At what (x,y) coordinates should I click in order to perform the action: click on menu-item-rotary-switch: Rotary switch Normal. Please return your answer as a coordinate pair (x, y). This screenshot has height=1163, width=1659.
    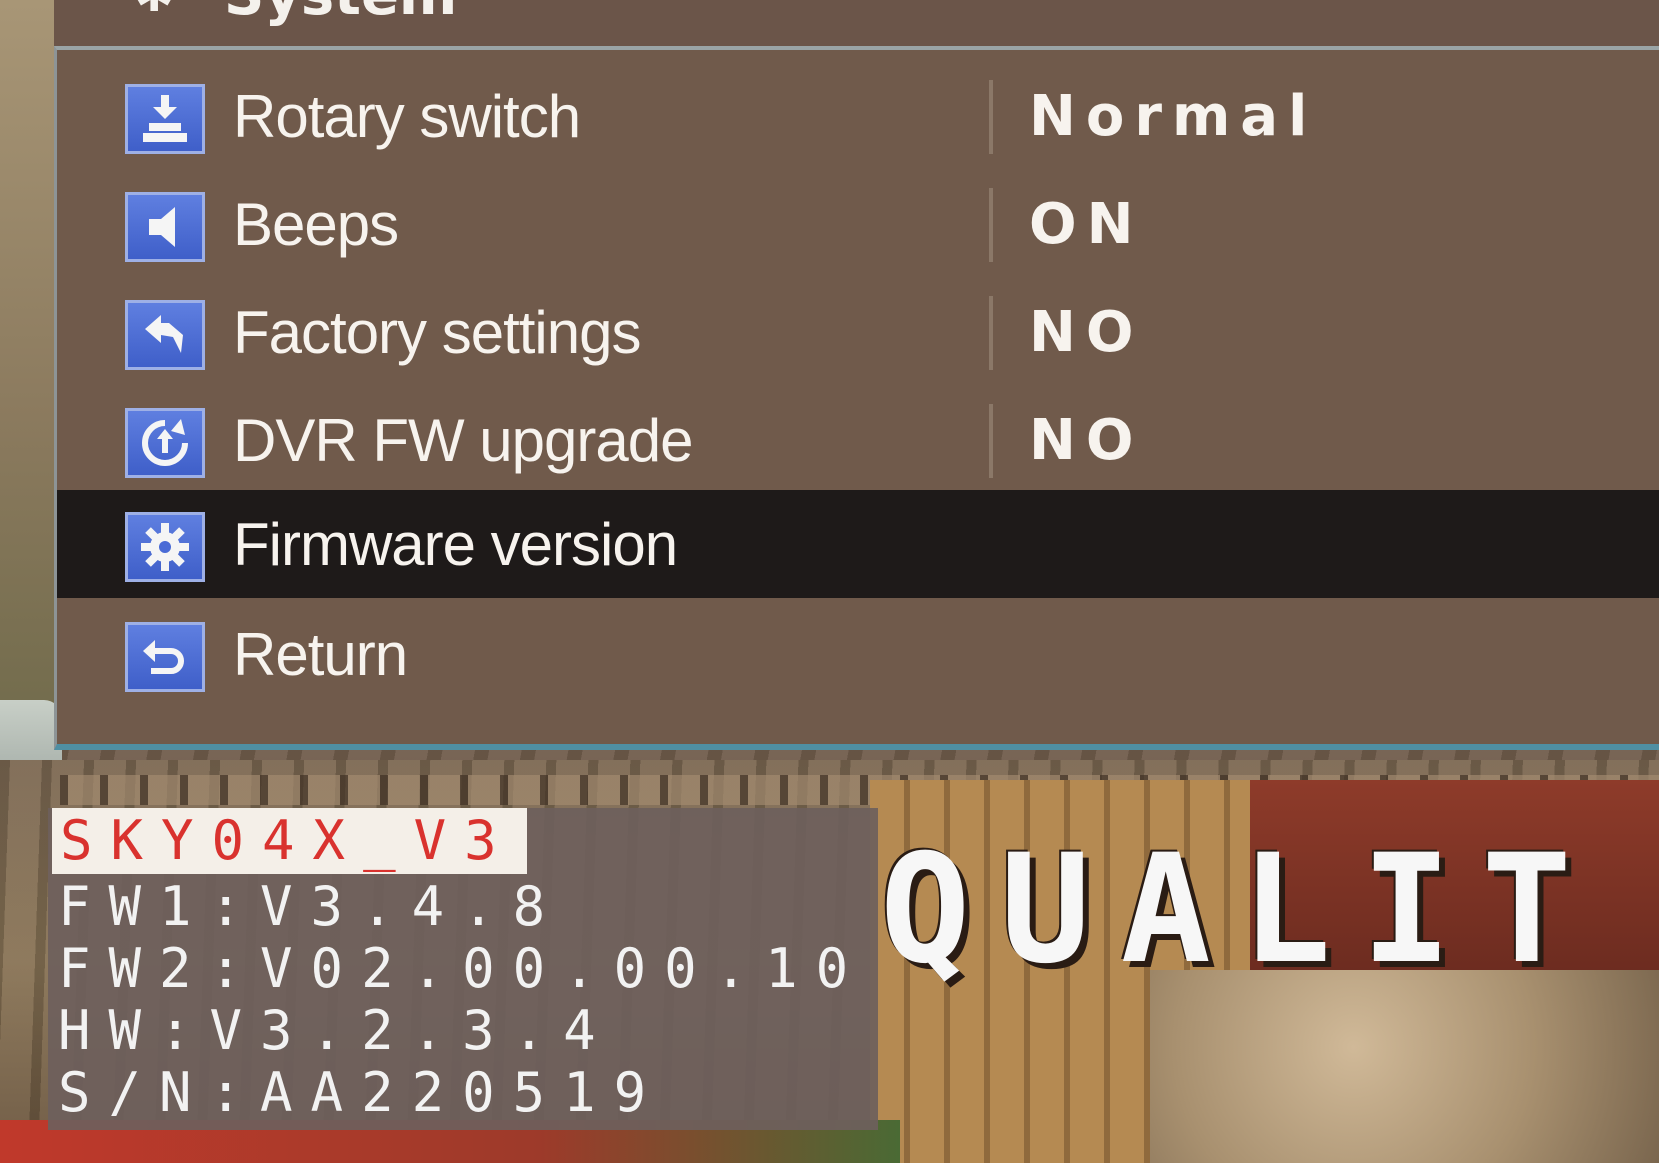
    Looking at the image, I should click on (858, 116).